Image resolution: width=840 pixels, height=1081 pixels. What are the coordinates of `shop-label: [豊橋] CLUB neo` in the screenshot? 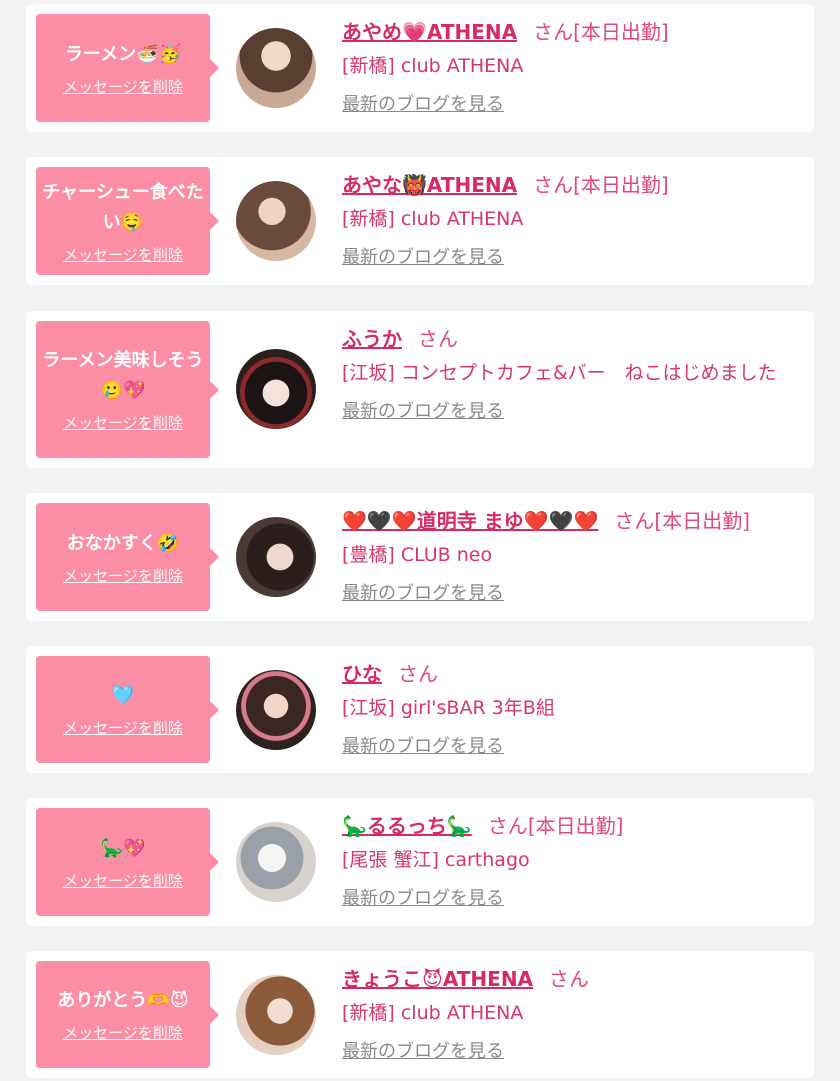 It's located at (417, 555).